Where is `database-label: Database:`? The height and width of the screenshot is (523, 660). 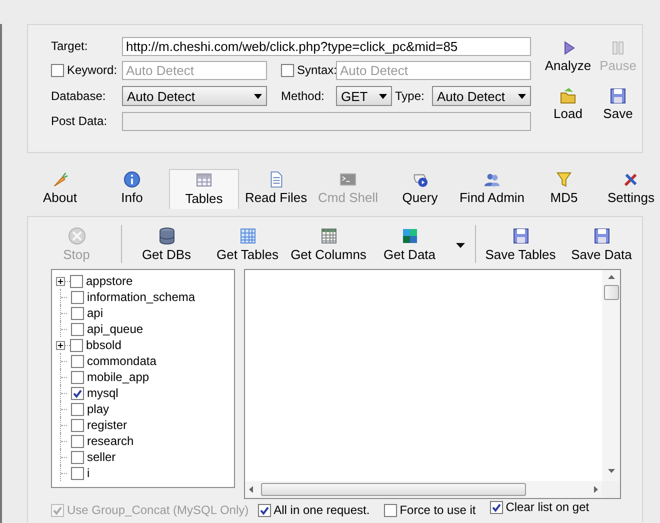 database-label: Database: is located at coordinates (79, 96).